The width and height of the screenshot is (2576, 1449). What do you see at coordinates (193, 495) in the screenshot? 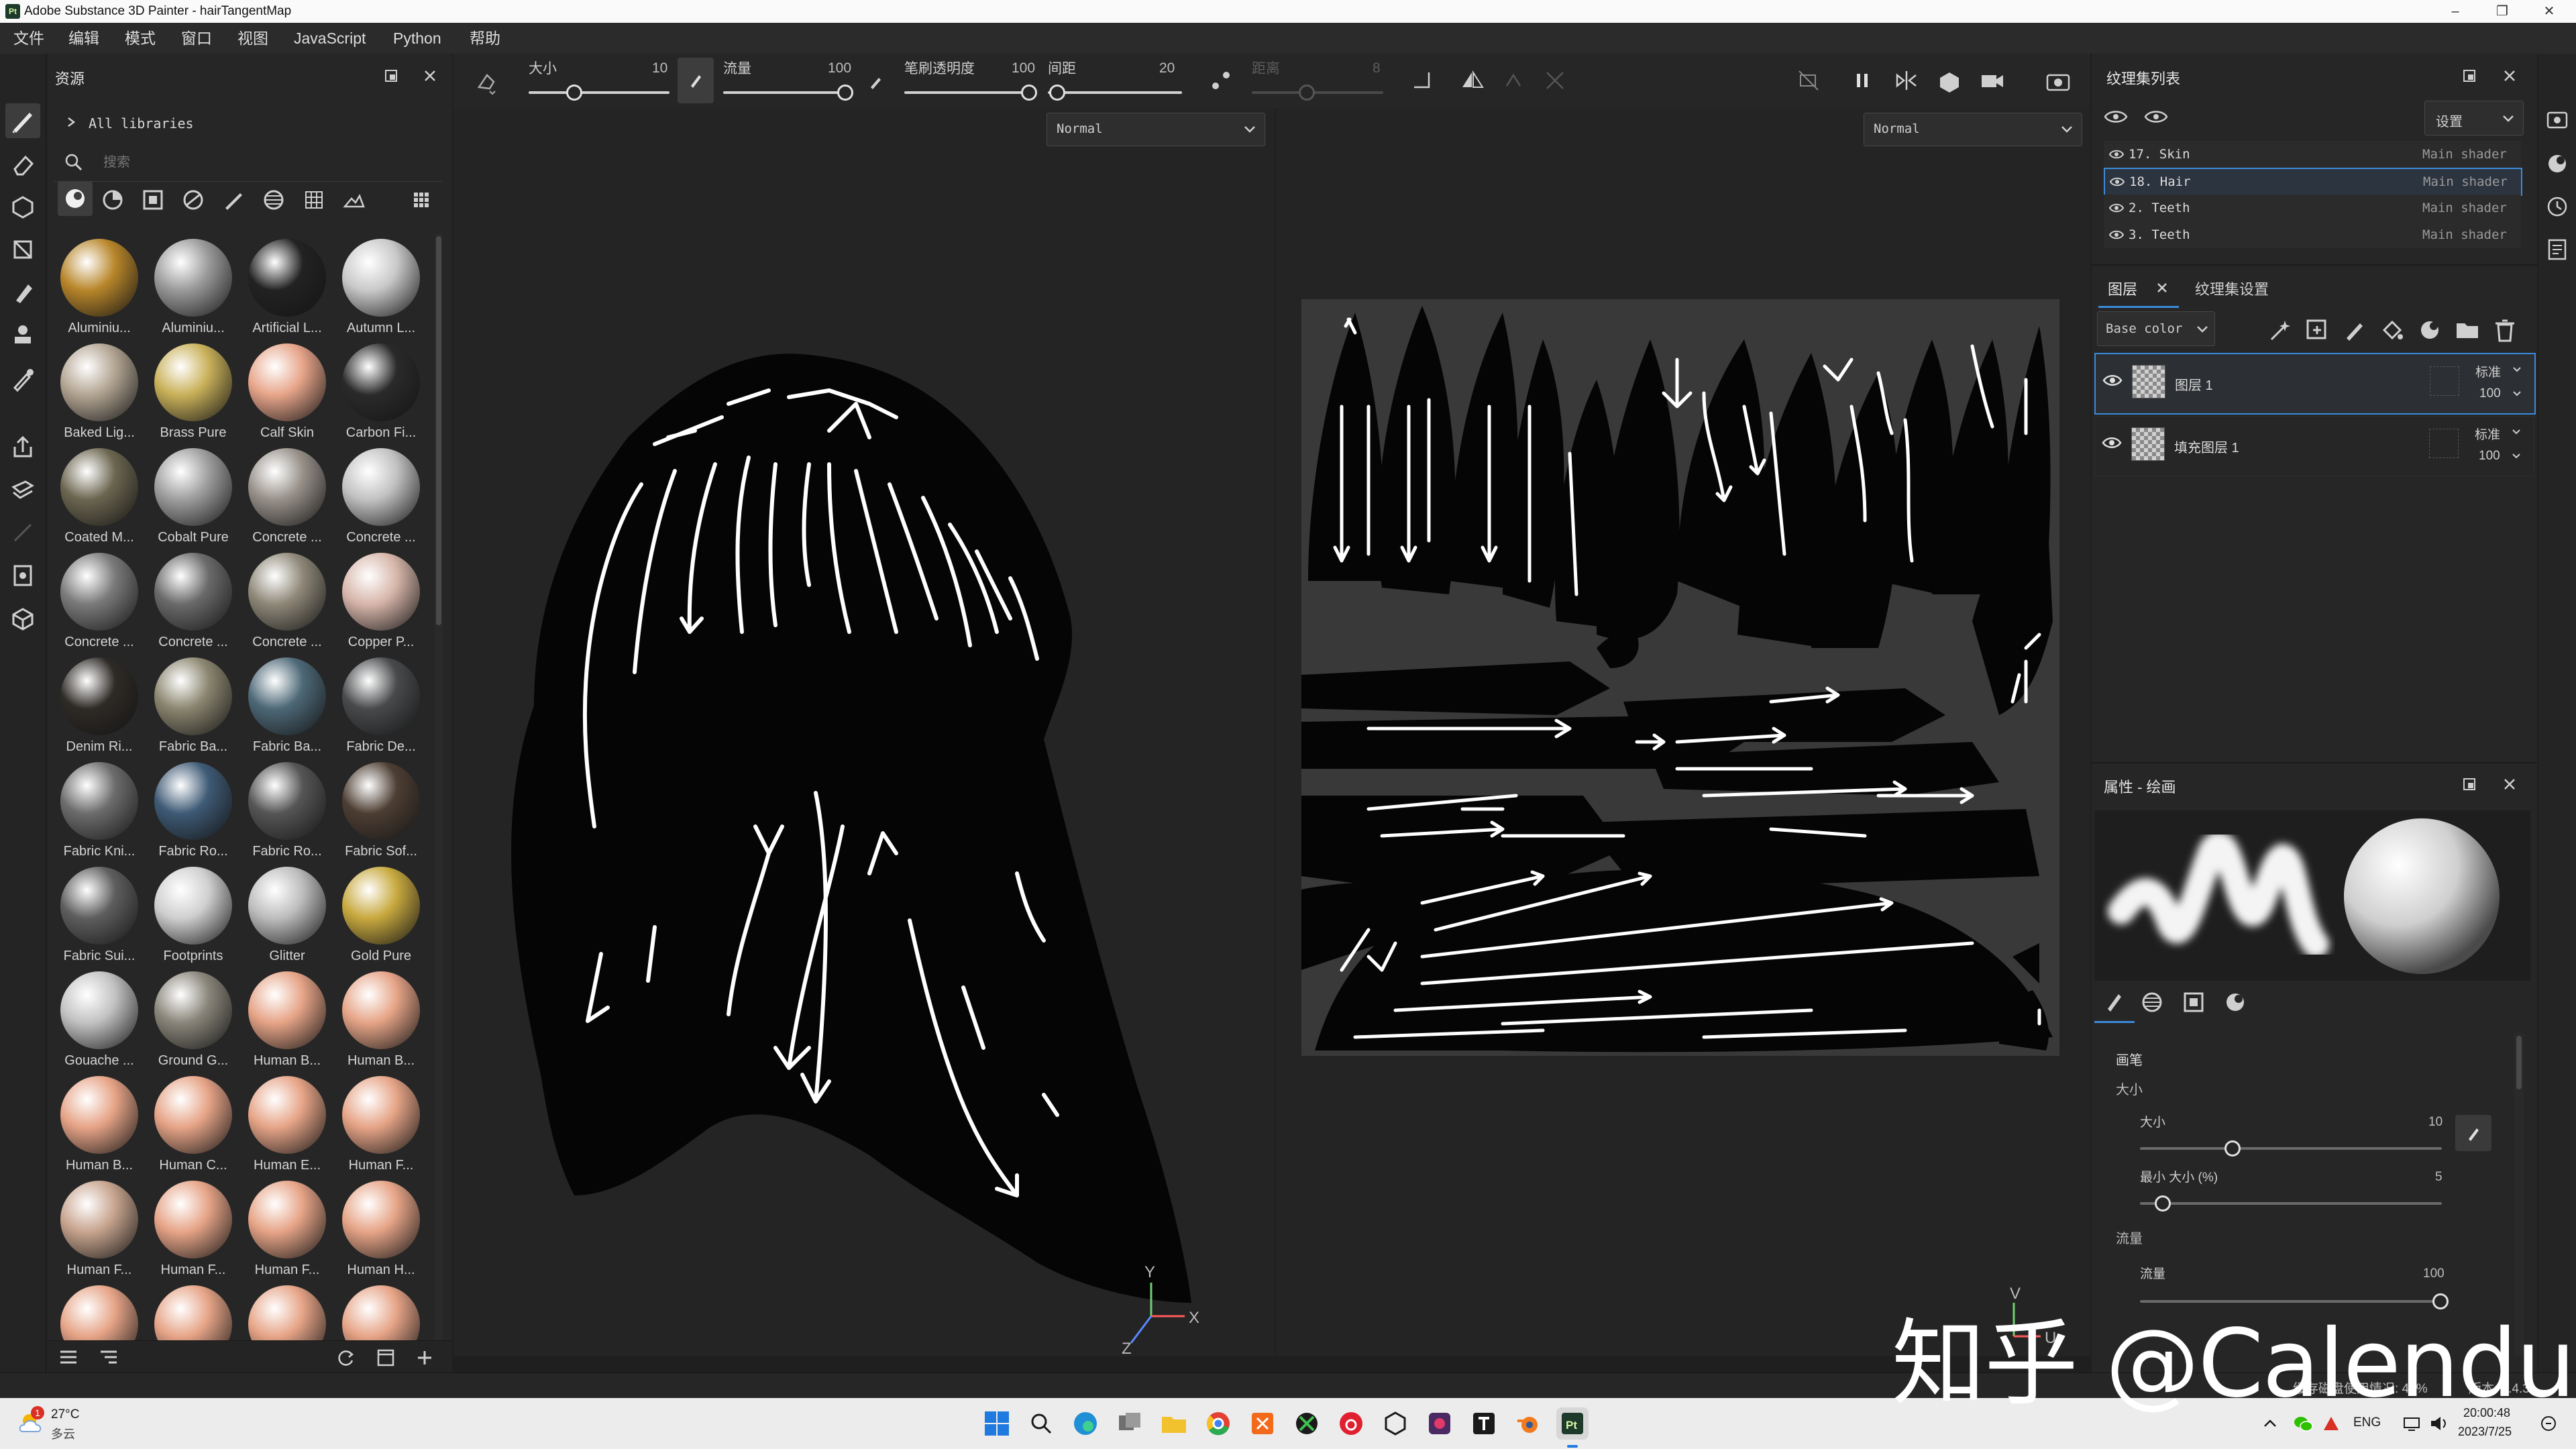
I see `material-item: Cobalt Pure` at bounding box center [193, 495].